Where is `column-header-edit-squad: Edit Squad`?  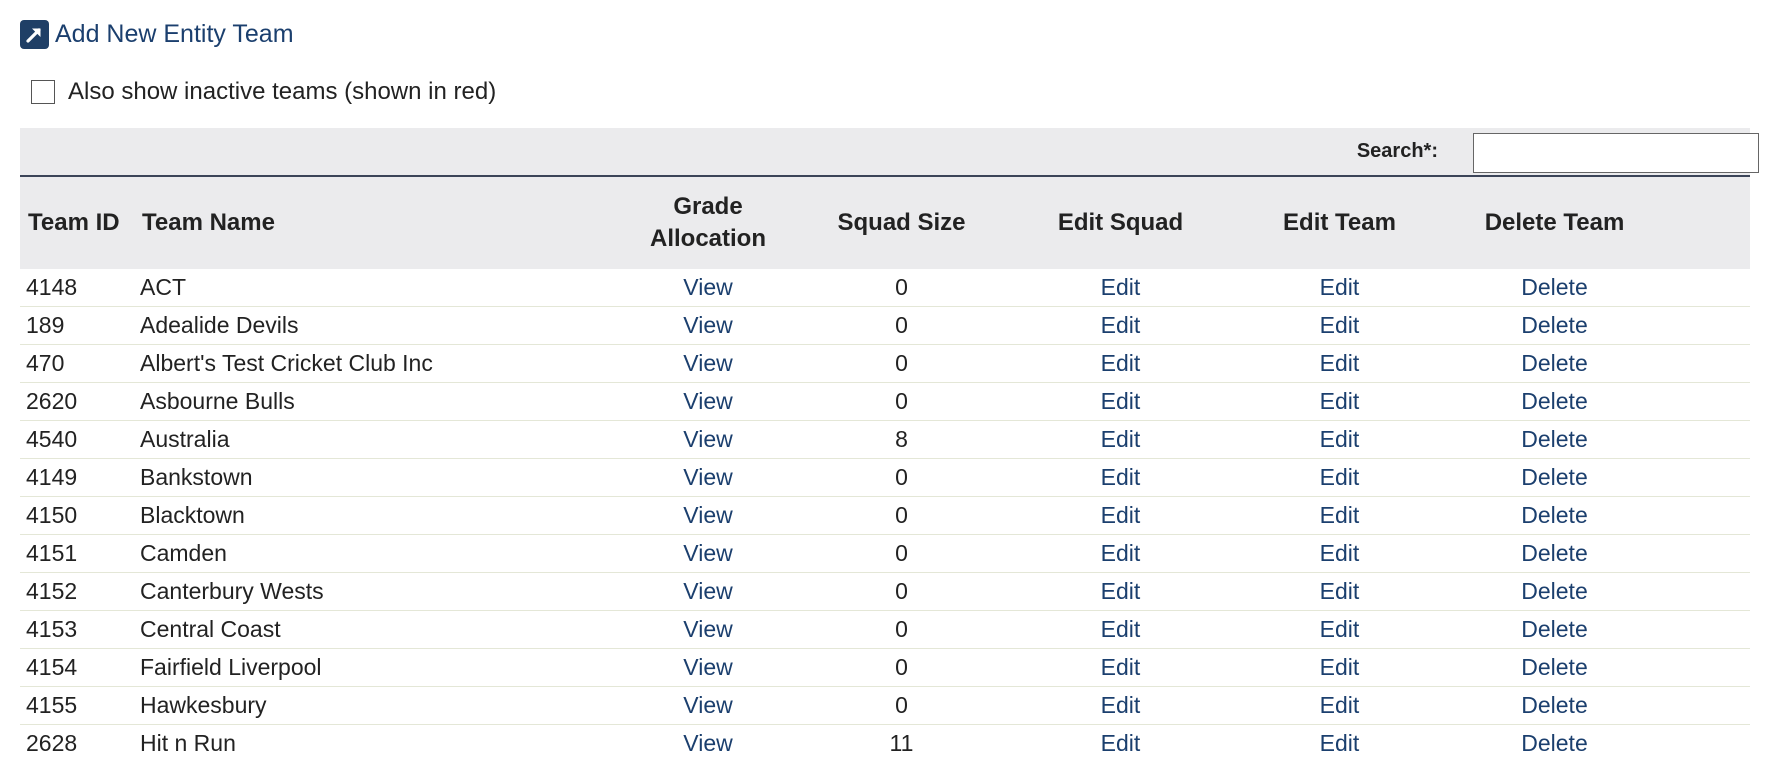
column-header-edit-squad: Edit Squad is located at coordinates (1120, 223).